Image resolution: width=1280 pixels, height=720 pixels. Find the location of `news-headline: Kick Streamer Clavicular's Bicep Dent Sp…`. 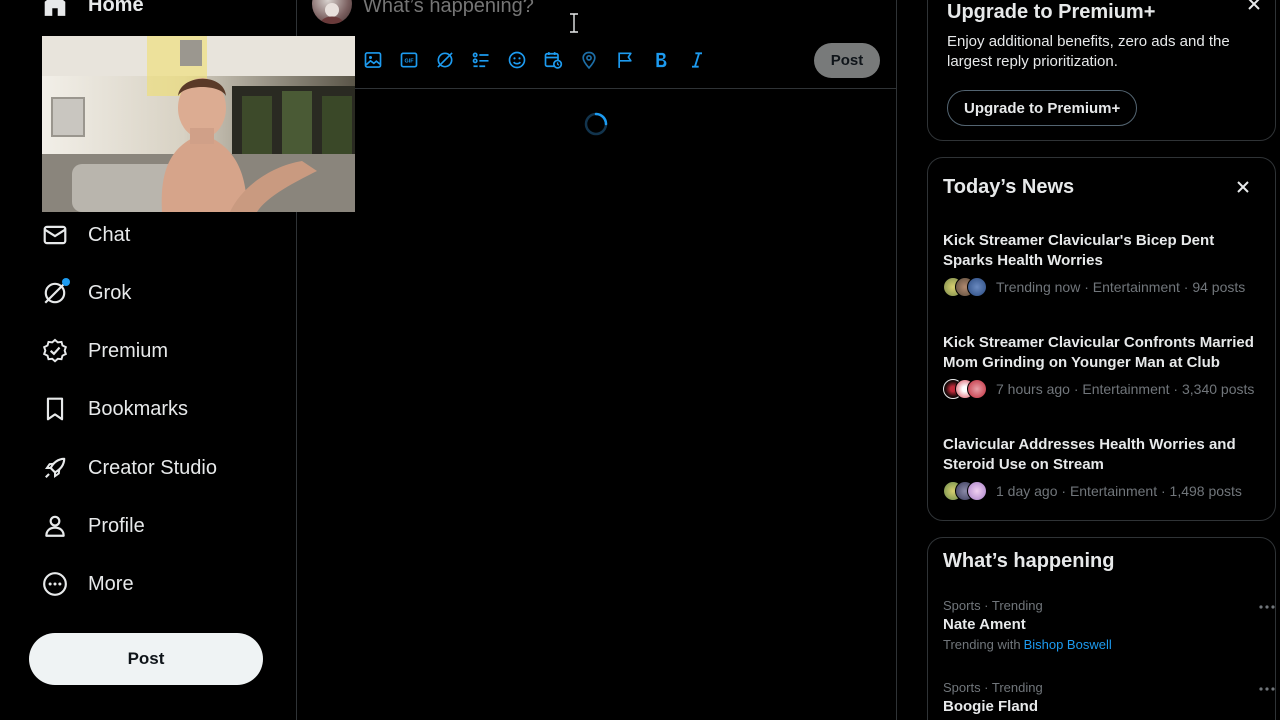

news-headline: Kick Streamer Clavicular's Bicep Dent Sp… is located at coordinates (1079, 250).